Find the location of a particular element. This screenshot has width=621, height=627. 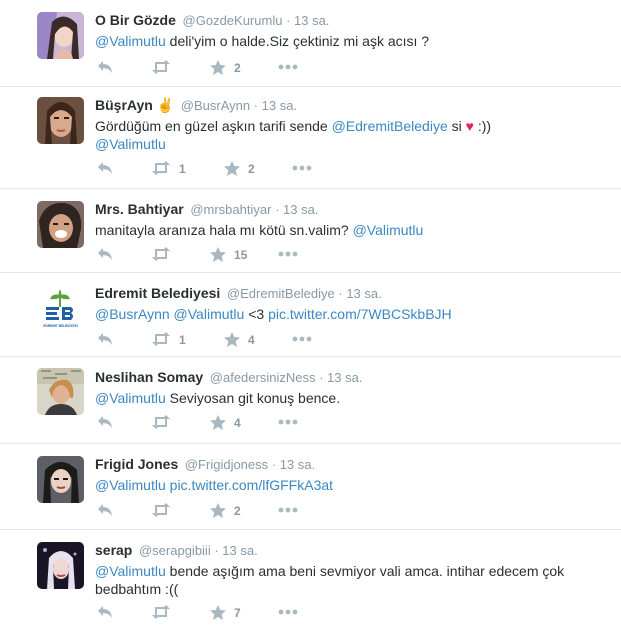

heart-emoji: ♥ is located at coordinates (469, 126).